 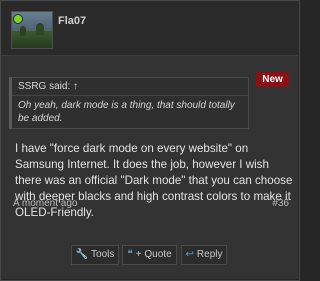 I want to click on post-actions: 🔧 Tools ❝ + Quote ↩ Reply, so click(x=149, y=253).